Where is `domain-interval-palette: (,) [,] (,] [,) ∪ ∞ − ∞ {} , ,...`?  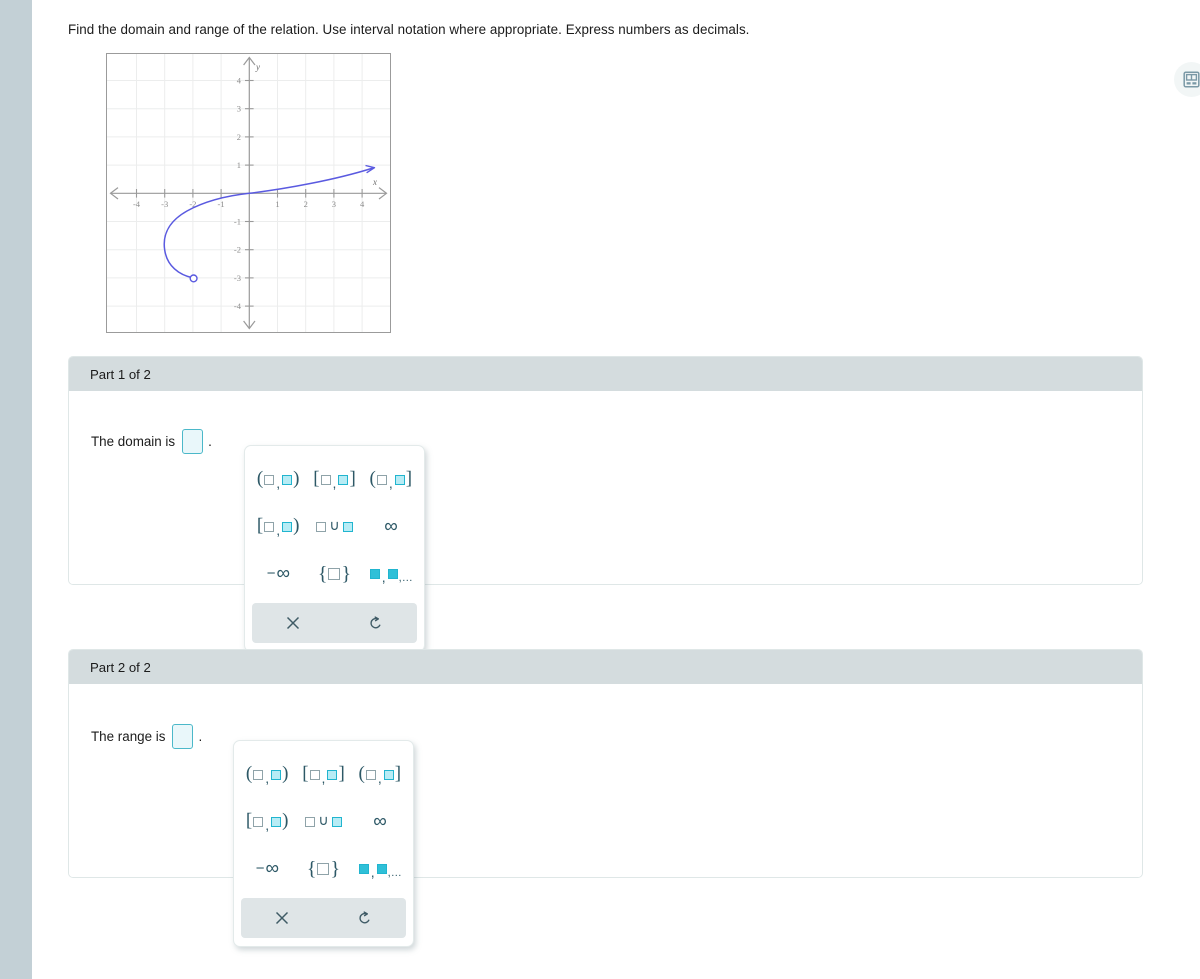 domain-interval-palette: (,) [,] (,] [,) ∪ ∞ − ∞ {} , ,... is located at coordinates (334, 548).